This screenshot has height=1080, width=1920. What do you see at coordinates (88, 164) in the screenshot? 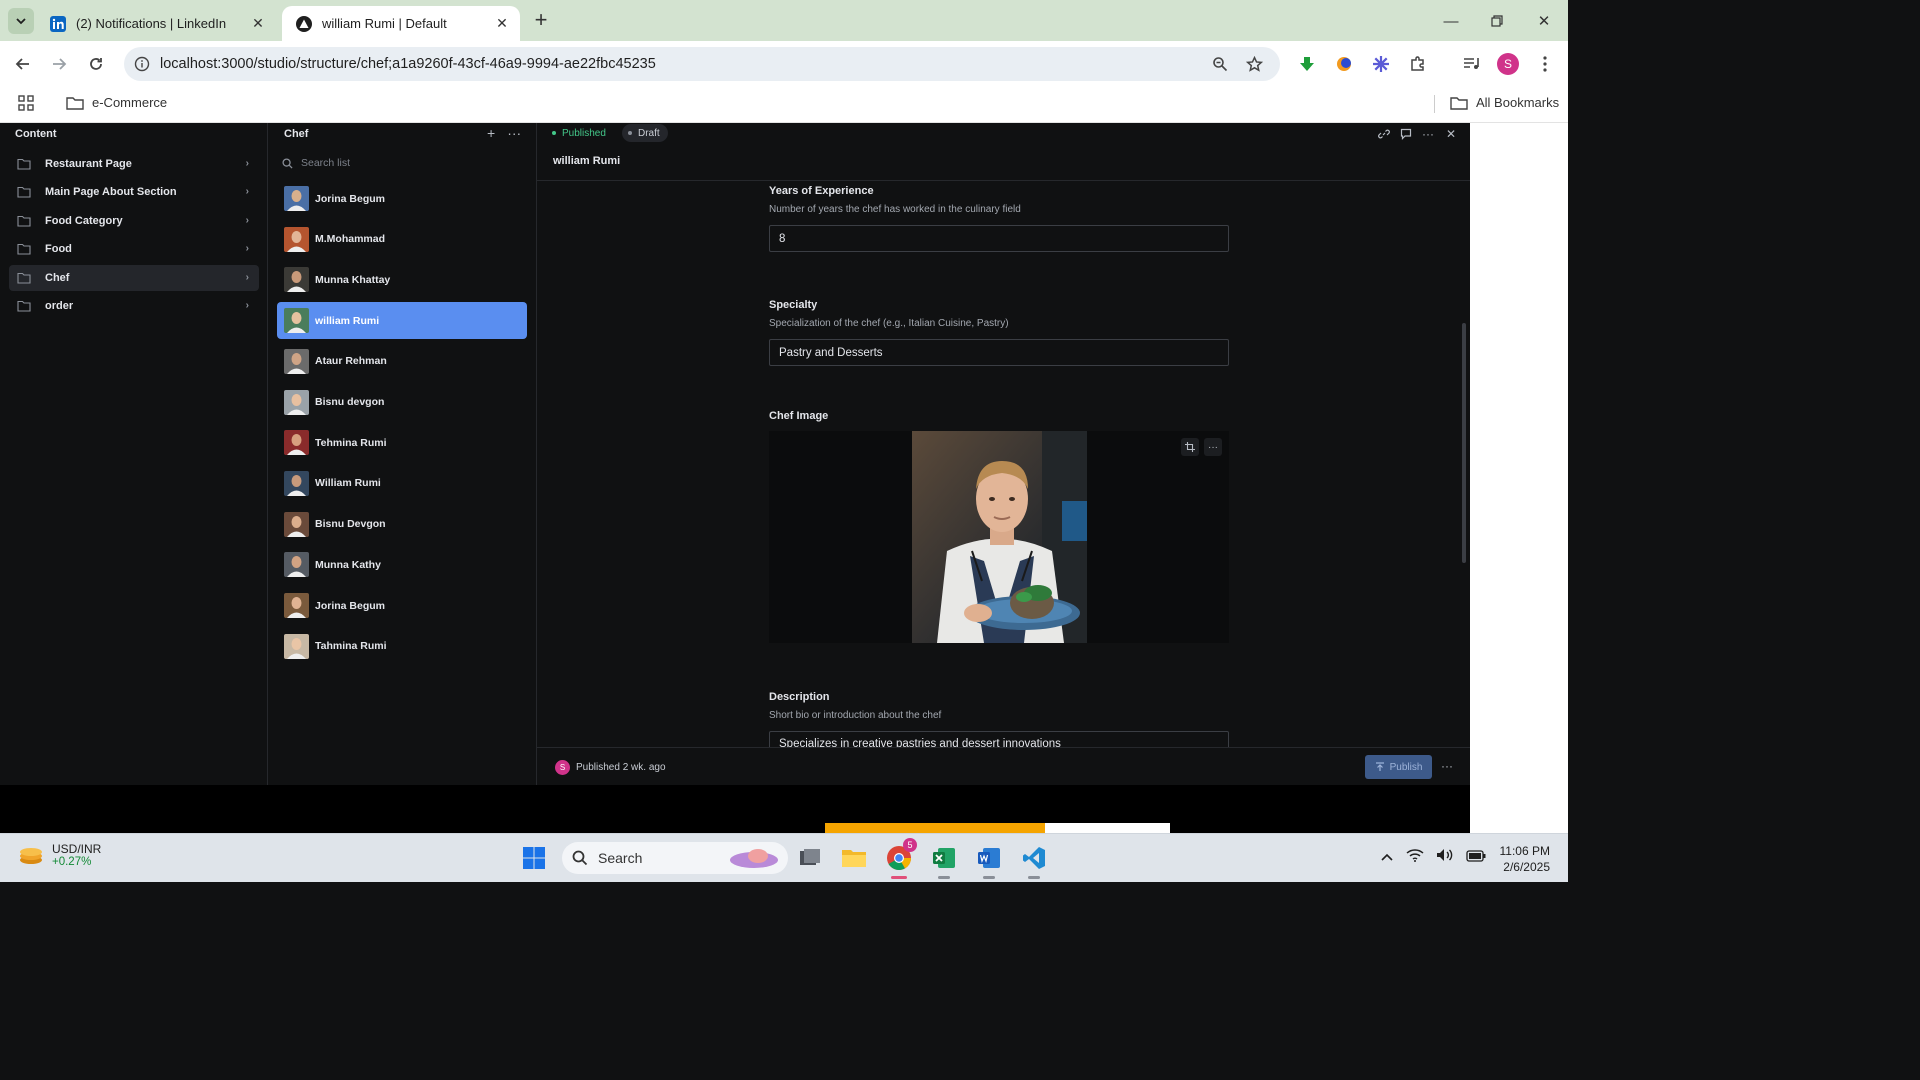
I see `content-item-label: Restaurant Page` at bounding box center [88, 164].